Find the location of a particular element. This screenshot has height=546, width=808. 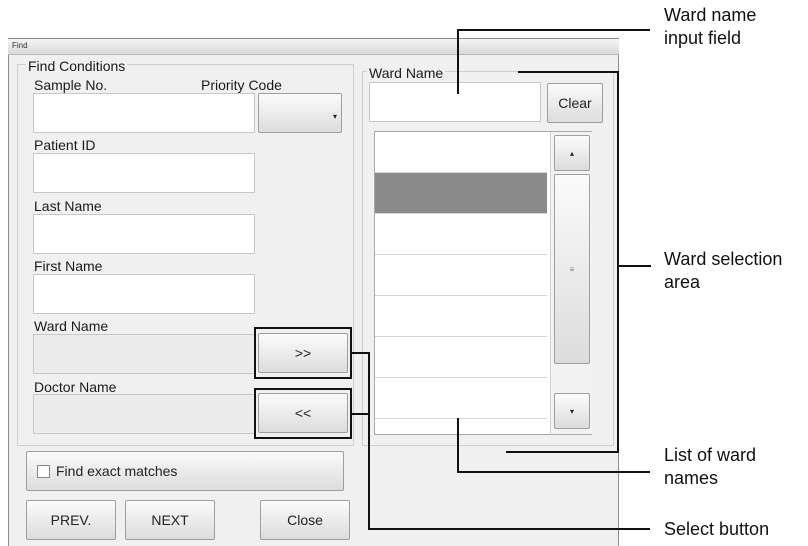

exact-match-label: Find exact matches is located at coordinates (117, 471).